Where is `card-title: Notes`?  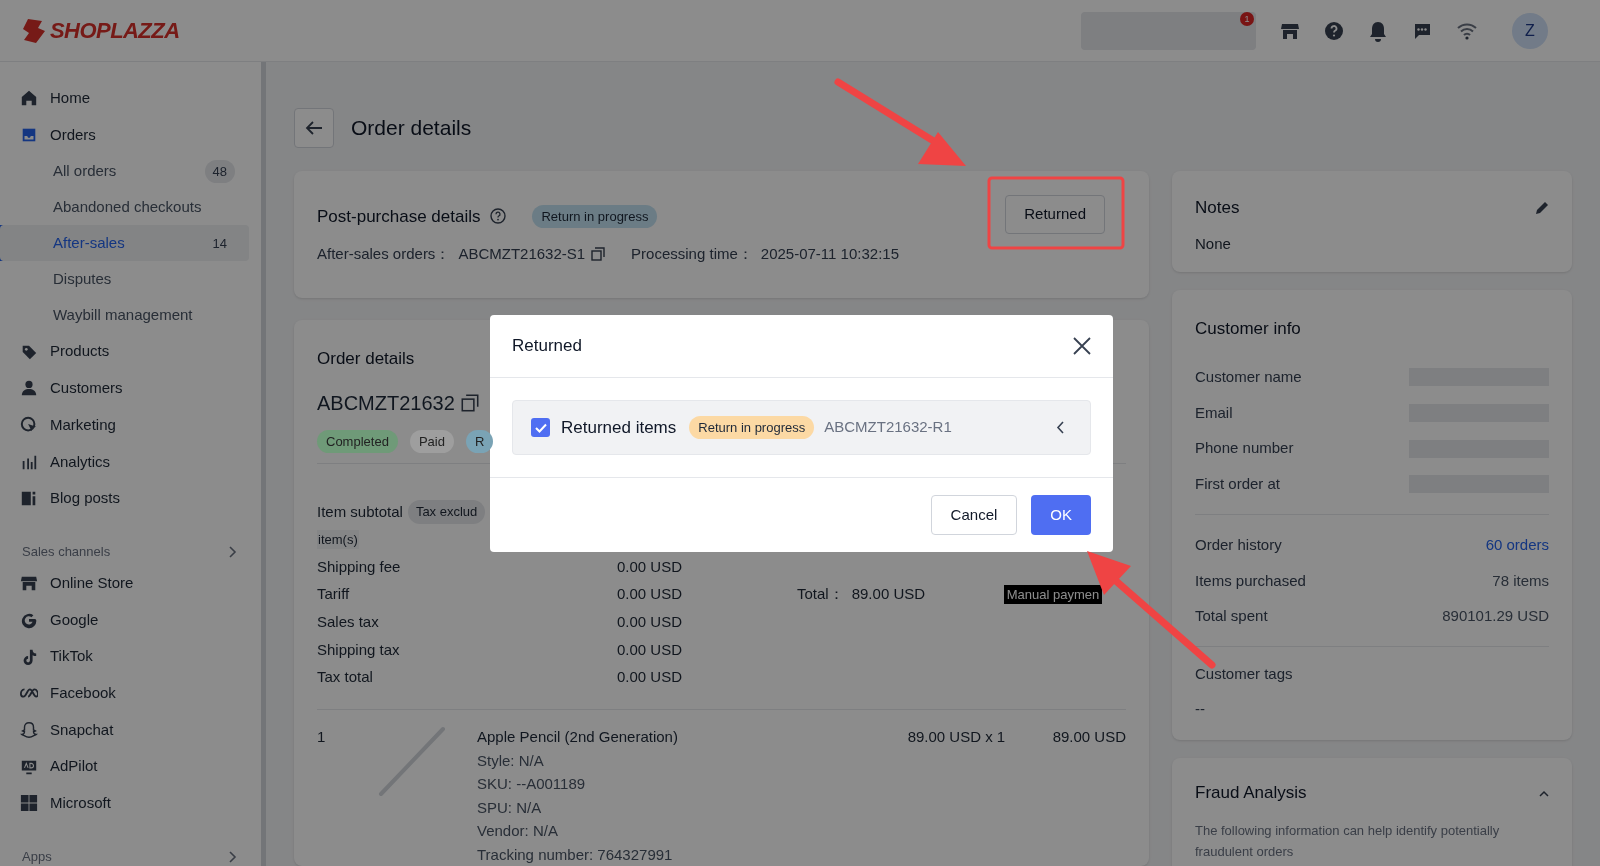
card-title: Notes is located at coordinates (1217, 208).